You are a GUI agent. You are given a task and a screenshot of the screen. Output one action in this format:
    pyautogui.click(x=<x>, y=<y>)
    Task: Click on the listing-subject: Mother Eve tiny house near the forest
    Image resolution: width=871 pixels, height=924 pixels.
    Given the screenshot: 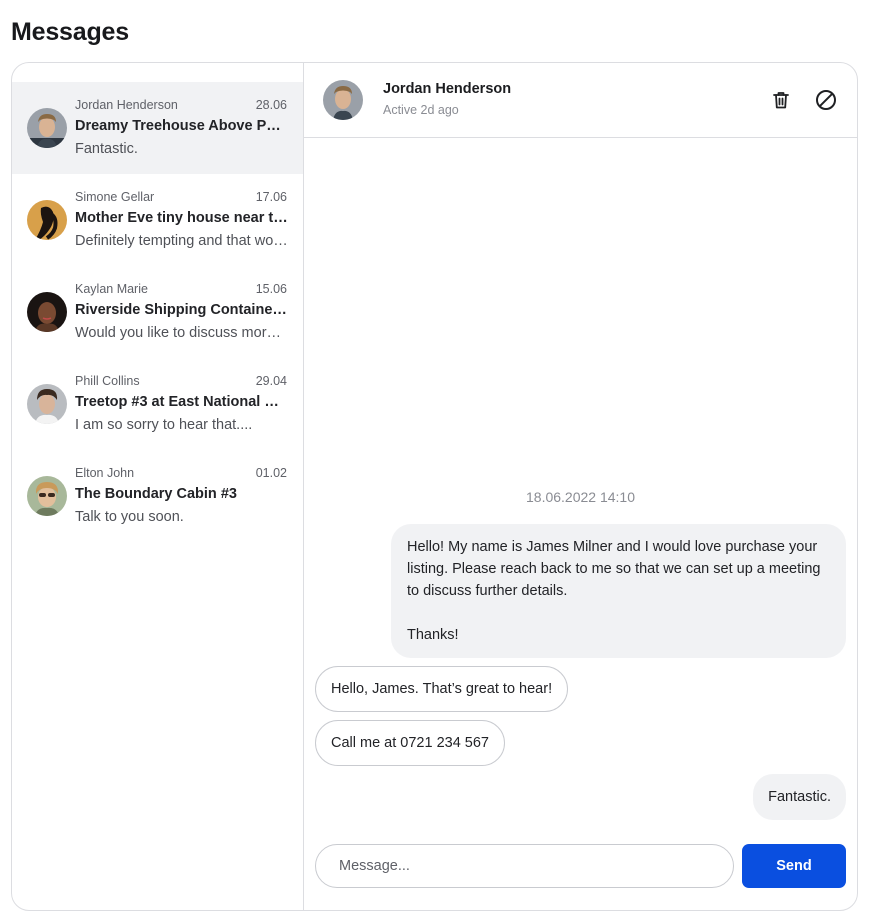 What is the action you would take?
    pyautogui.click(x=181, y=218)
    